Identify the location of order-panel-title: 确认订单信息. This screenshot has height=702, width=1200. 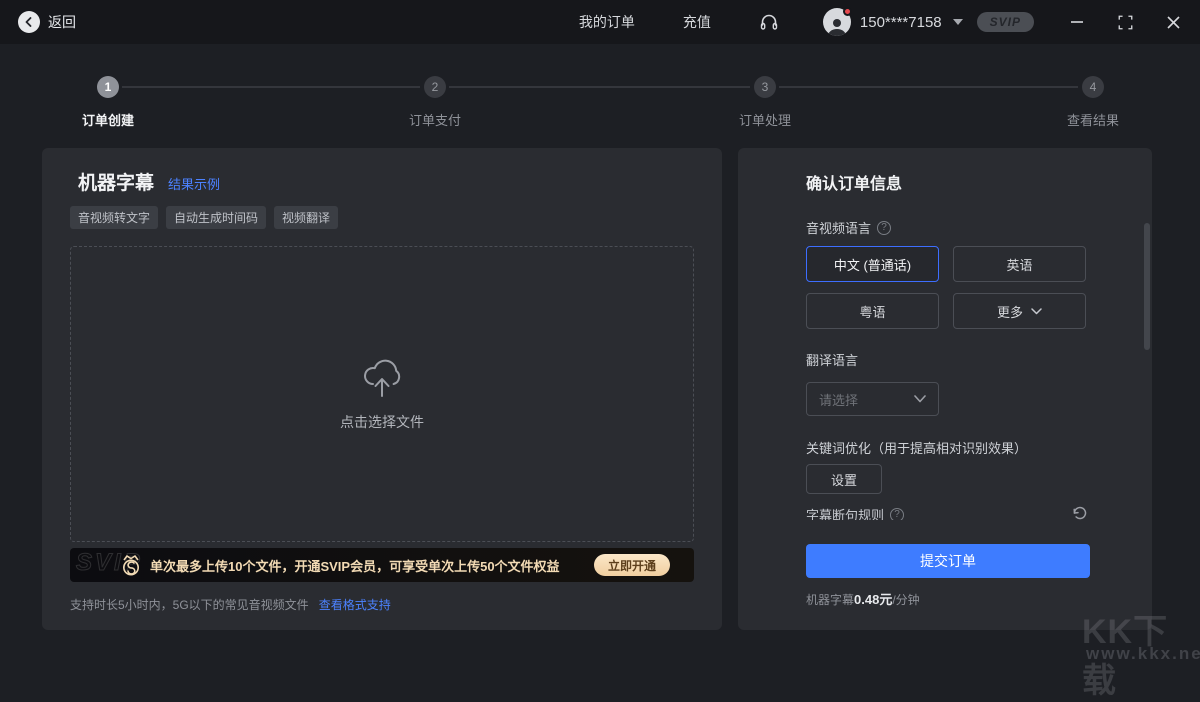
(854, 184).